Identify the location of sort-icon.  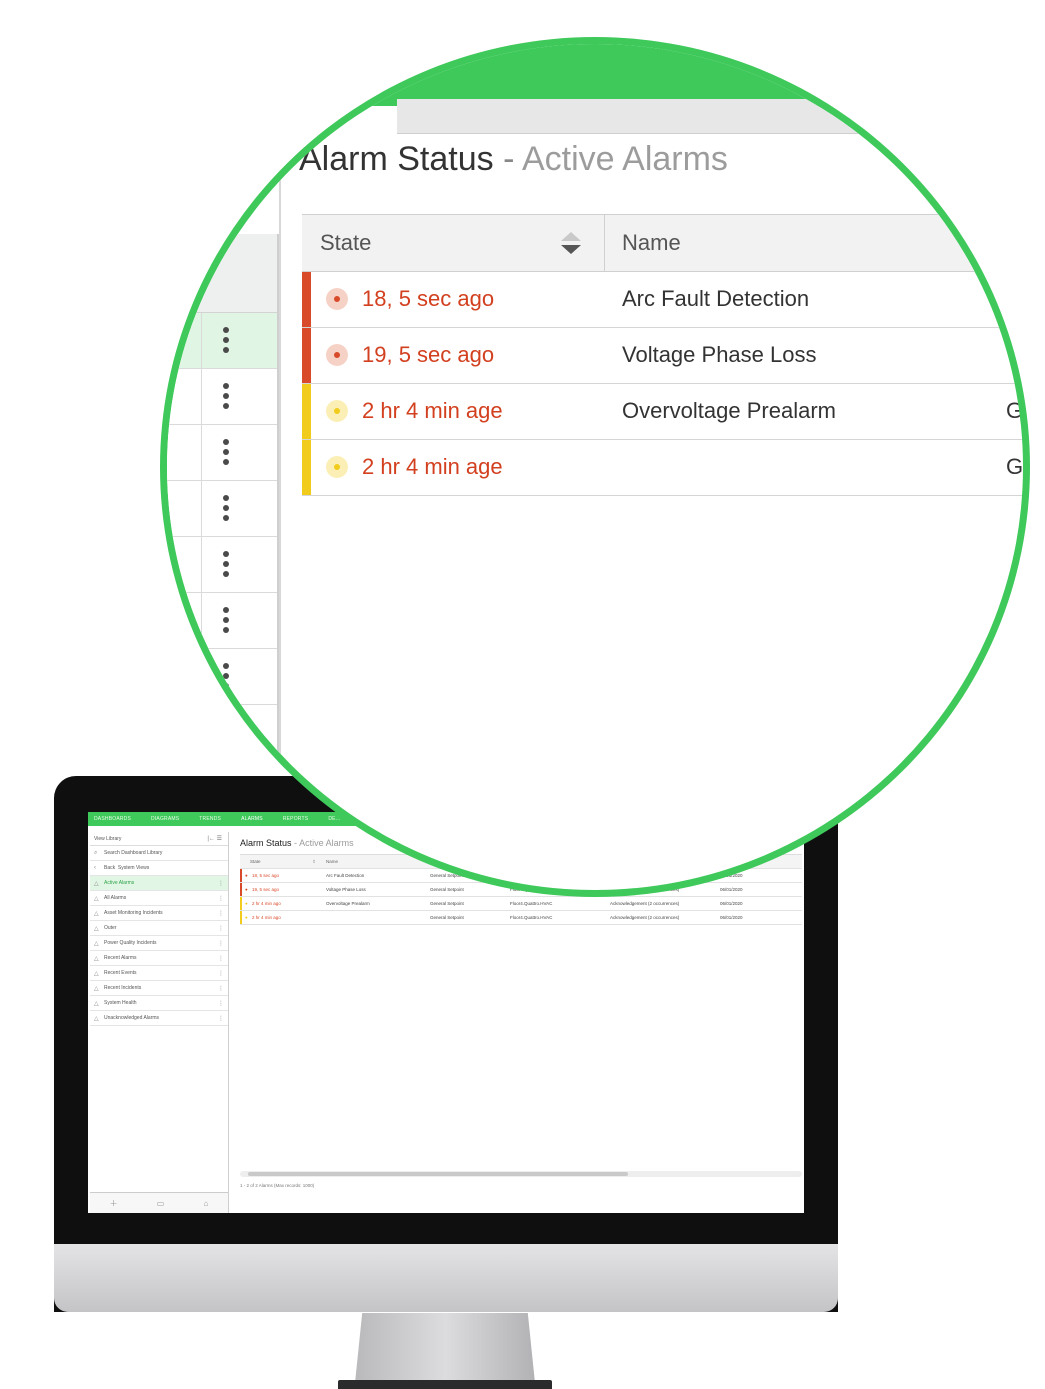
(571, 243).